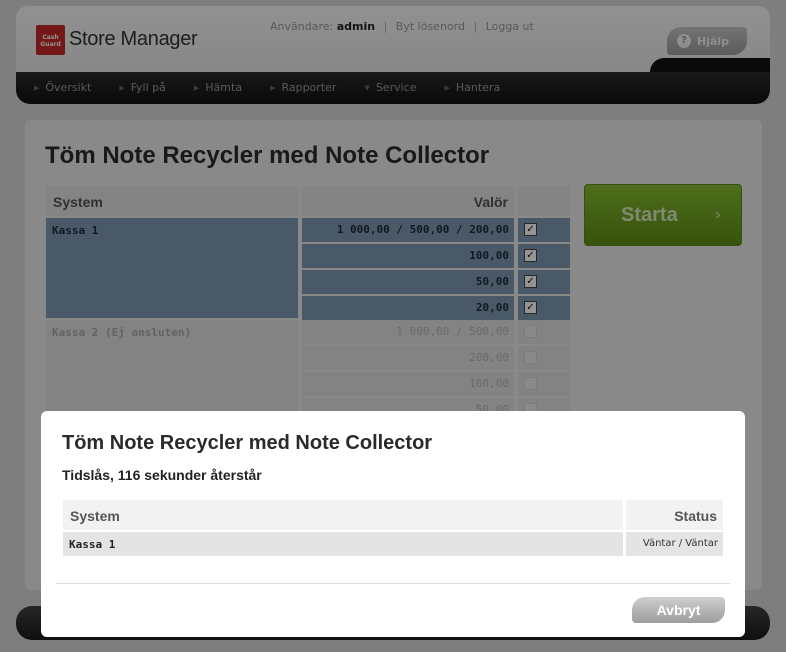 The width and height of the screenshot is (786, 652). Describe the element at coordinates (674, 544) in the screenshot. I see `dialog-row-status: Väntar / Väntar` at that location.